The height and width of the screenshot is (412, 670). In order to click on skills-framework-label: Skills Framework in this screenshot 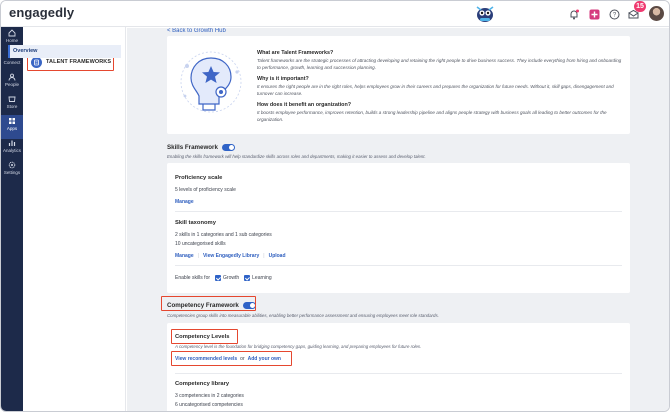, I will do `click(192, 147)`.